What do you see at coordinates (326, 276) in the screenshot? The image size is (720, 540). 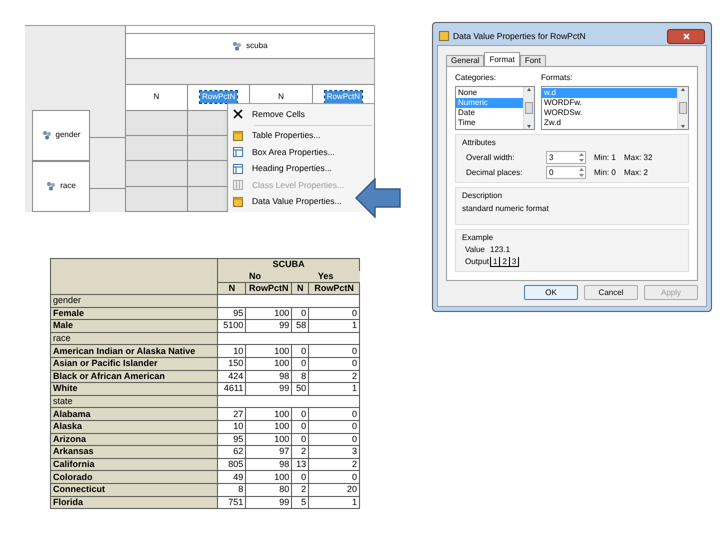 I see `column-header: Yes` at bounding box center [326, 276].